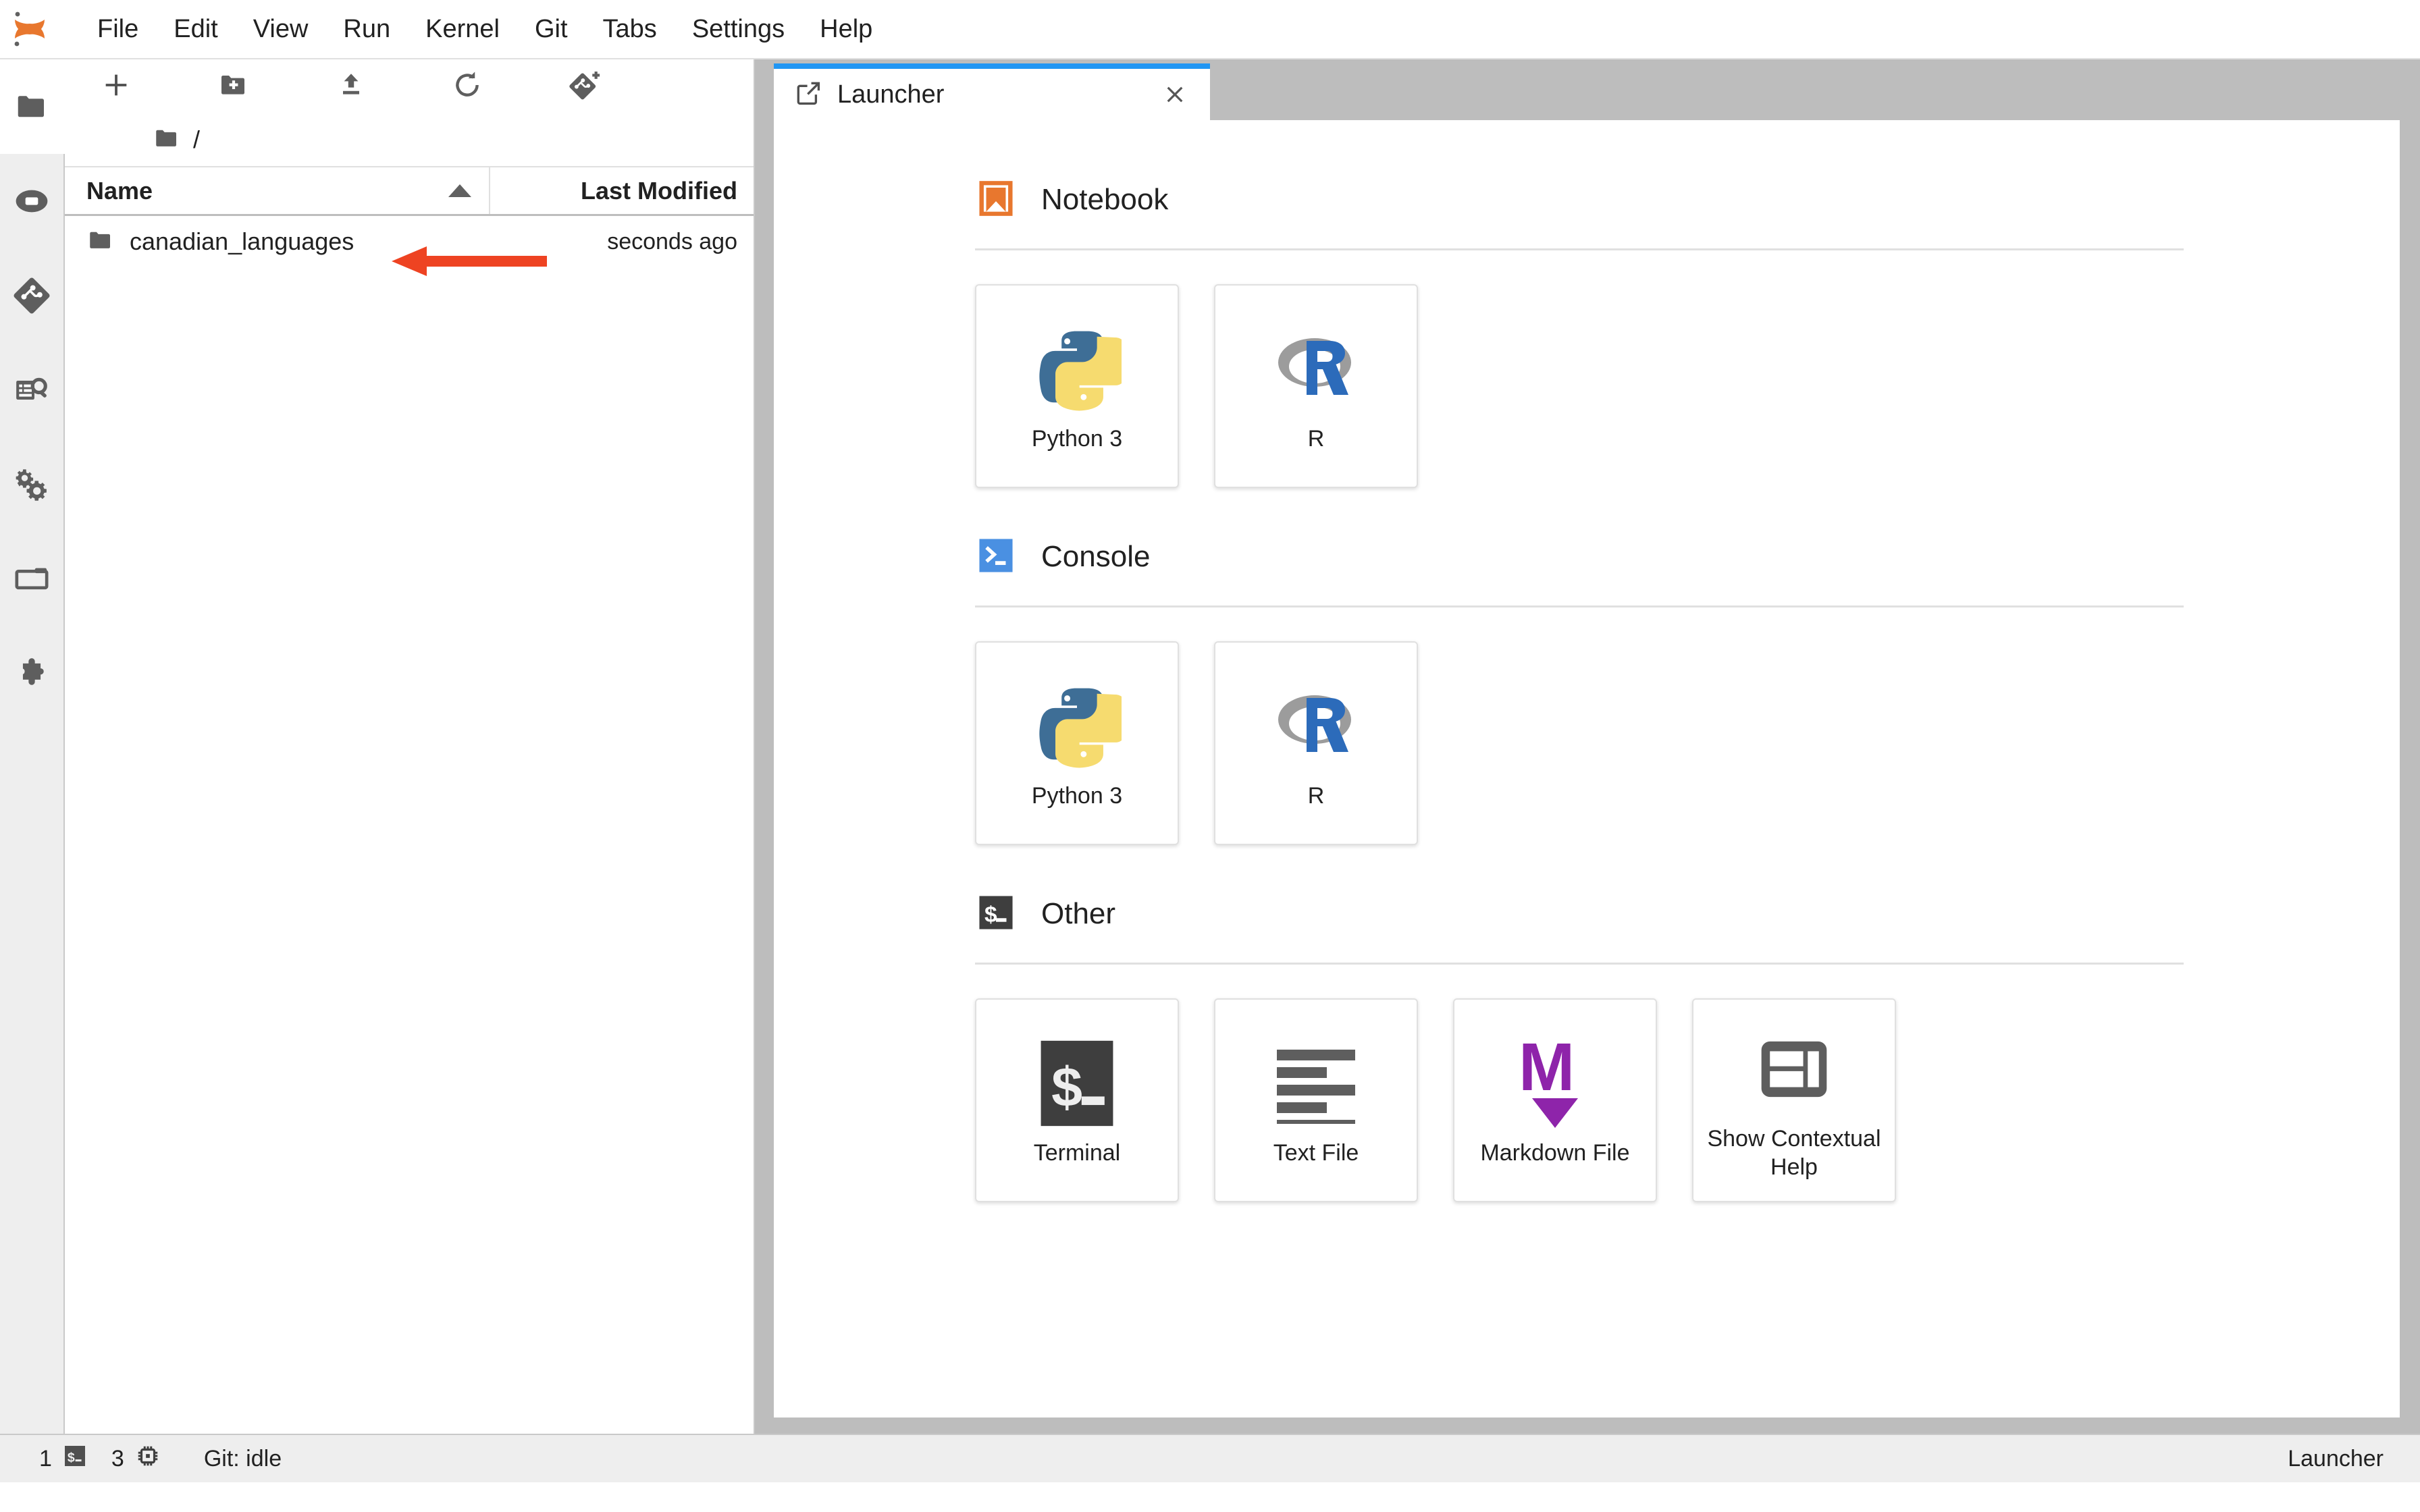 The image size is (2420, 1512). What do you see at coordinates (738, 29) in the screenshot?
I see `menu-settings: Settings` at bounding box center [738, 29].